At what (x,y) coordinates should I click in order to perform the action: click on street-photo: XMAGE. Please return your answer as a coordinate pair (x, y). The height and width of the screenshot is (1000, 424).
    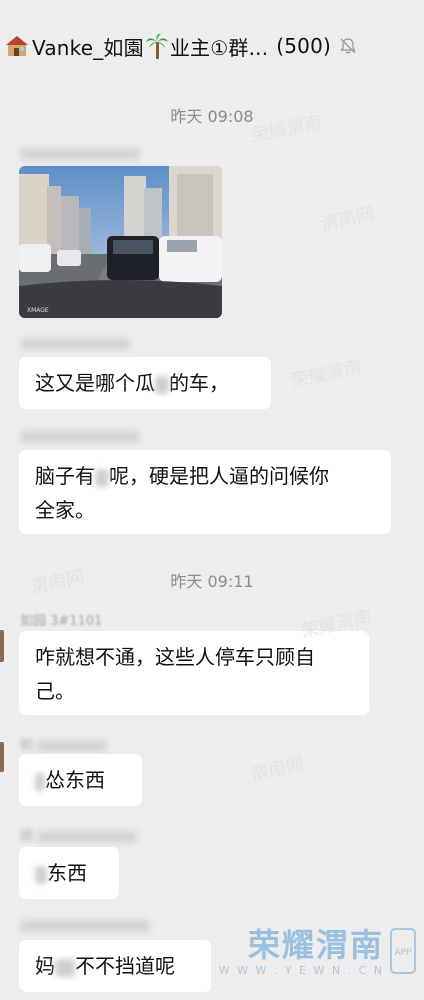
    Looking at the image, I should click on (120, 242).